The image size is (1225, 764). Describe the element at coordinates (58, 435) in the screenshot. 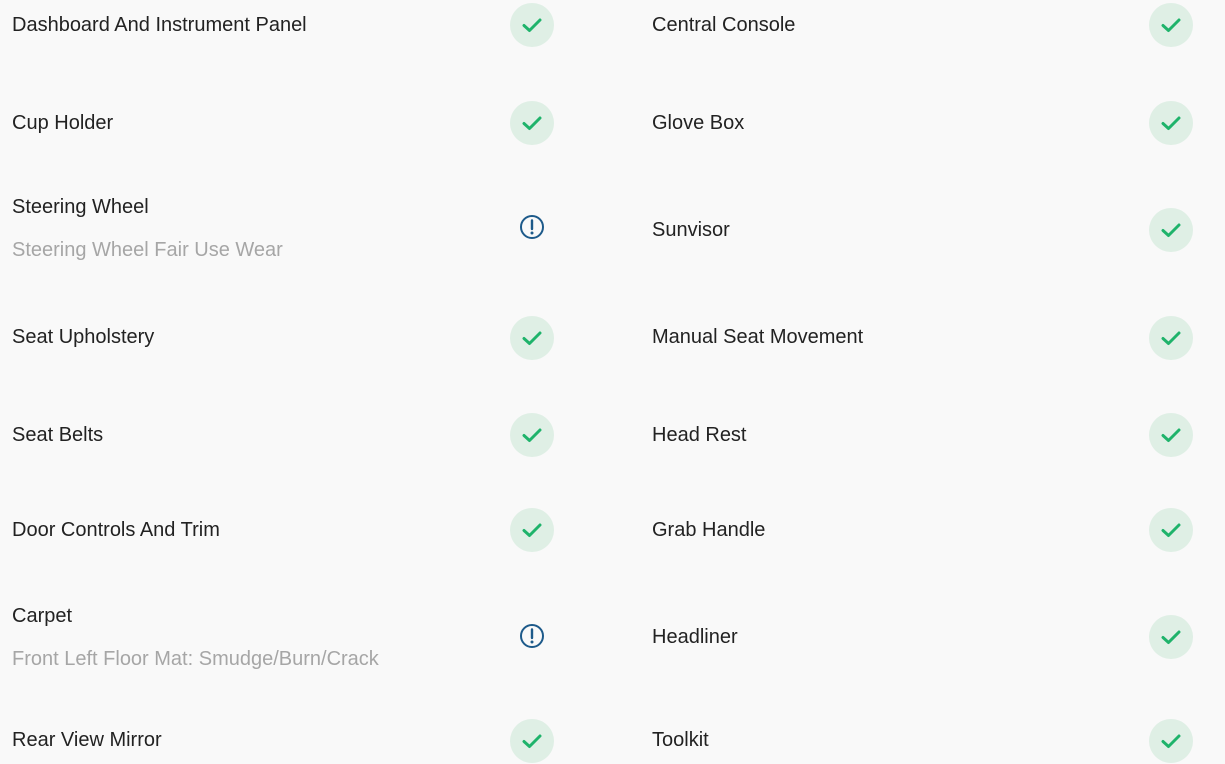

I see `item-label: Seat Belts` at that location.